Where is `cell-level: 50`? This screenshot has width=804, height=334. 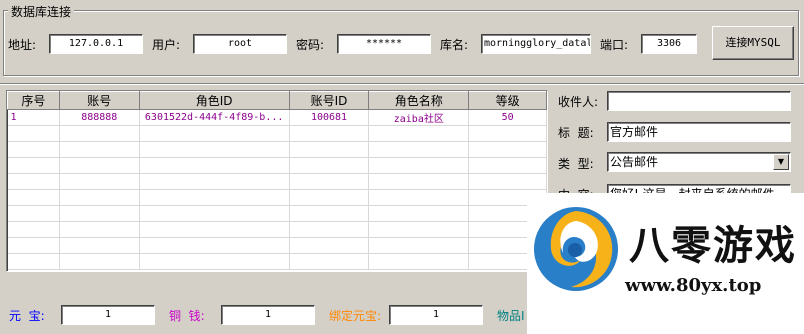
cell-level: 50 is located at coordinates (507, 117).